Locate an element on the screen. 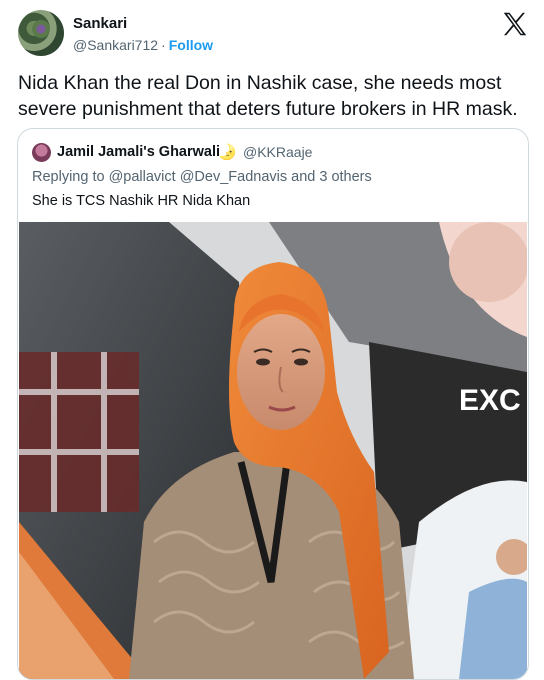  quoted-author-handle: @KKRaaje is located at coordinates (277, 152).